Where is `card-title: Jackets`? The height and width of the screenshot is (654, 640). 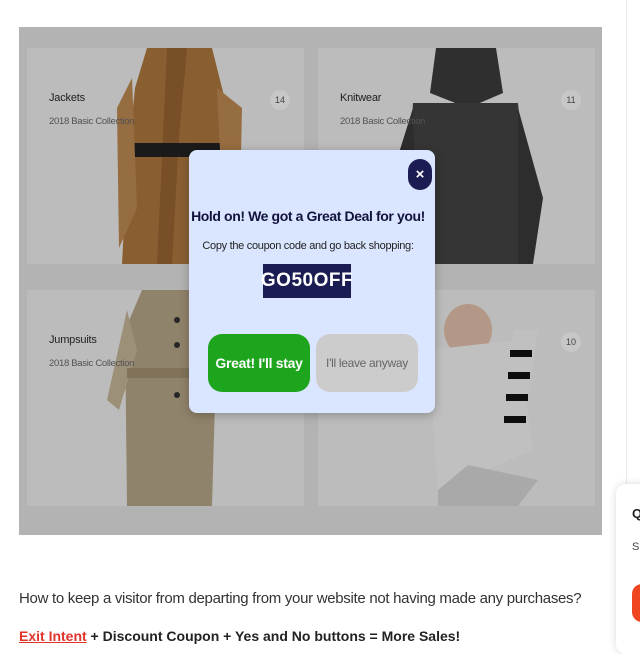 card-title: Jackets is located at coordinates (67, 98).